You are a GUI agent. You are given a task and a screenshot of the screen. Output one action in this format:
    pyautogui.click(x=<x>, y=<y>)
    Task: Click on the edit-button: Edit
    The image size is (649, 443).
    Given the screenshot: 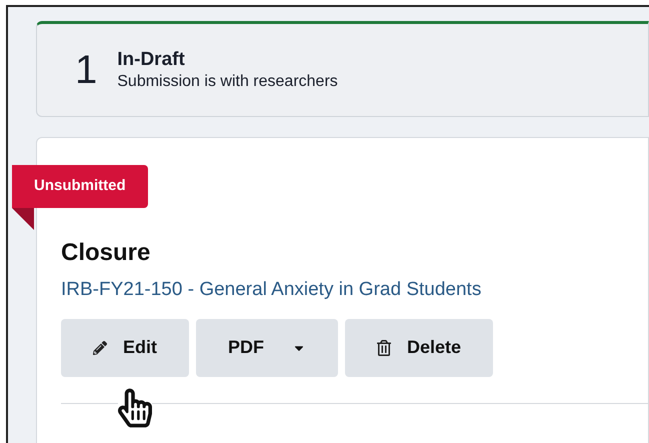 What is the action you would take?
    pyautogui.click(x=125, y=347)
    